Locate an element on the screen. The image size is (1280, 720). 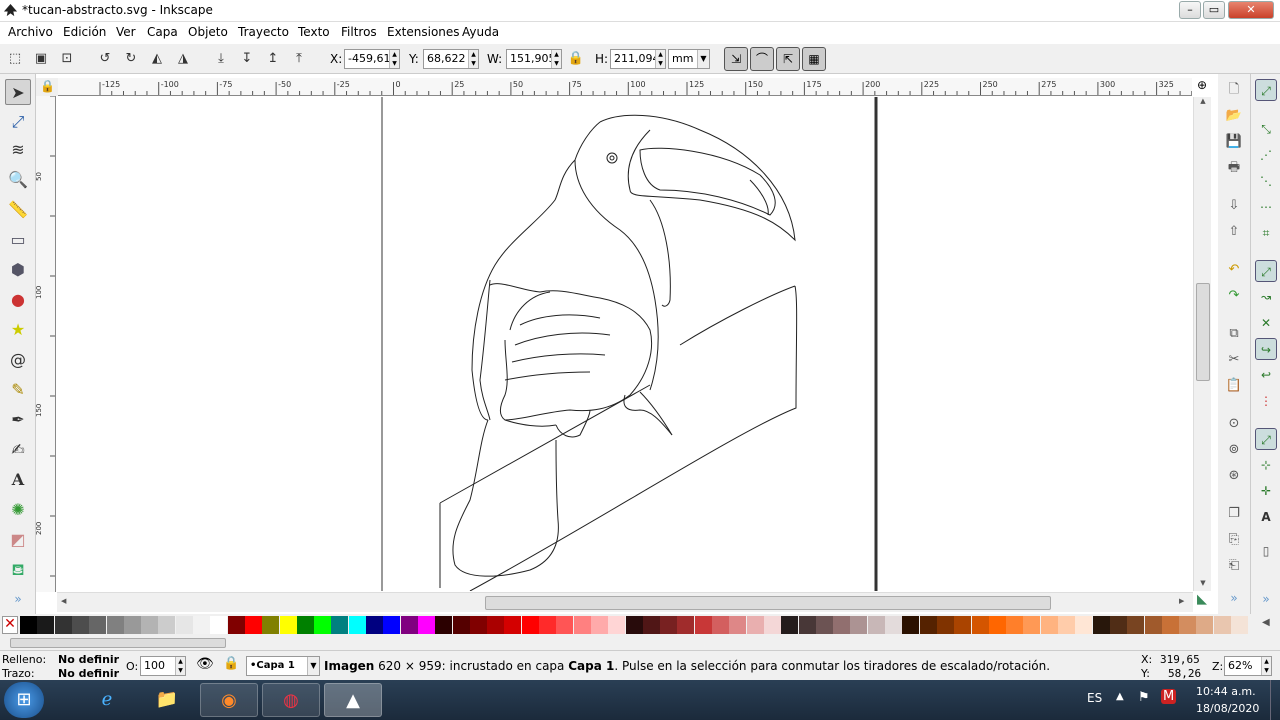
close-button: ✕ is located at coordinates (1251, 10).